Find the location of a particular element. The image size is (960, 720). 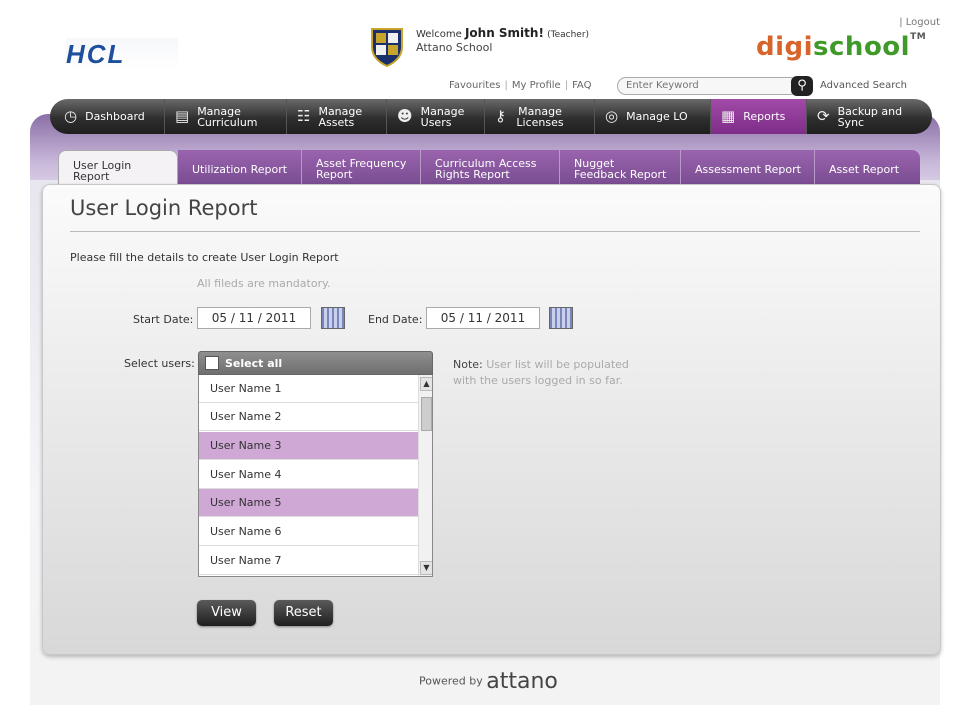

favourites-link: Favourites is located at coordinates (475, 85).